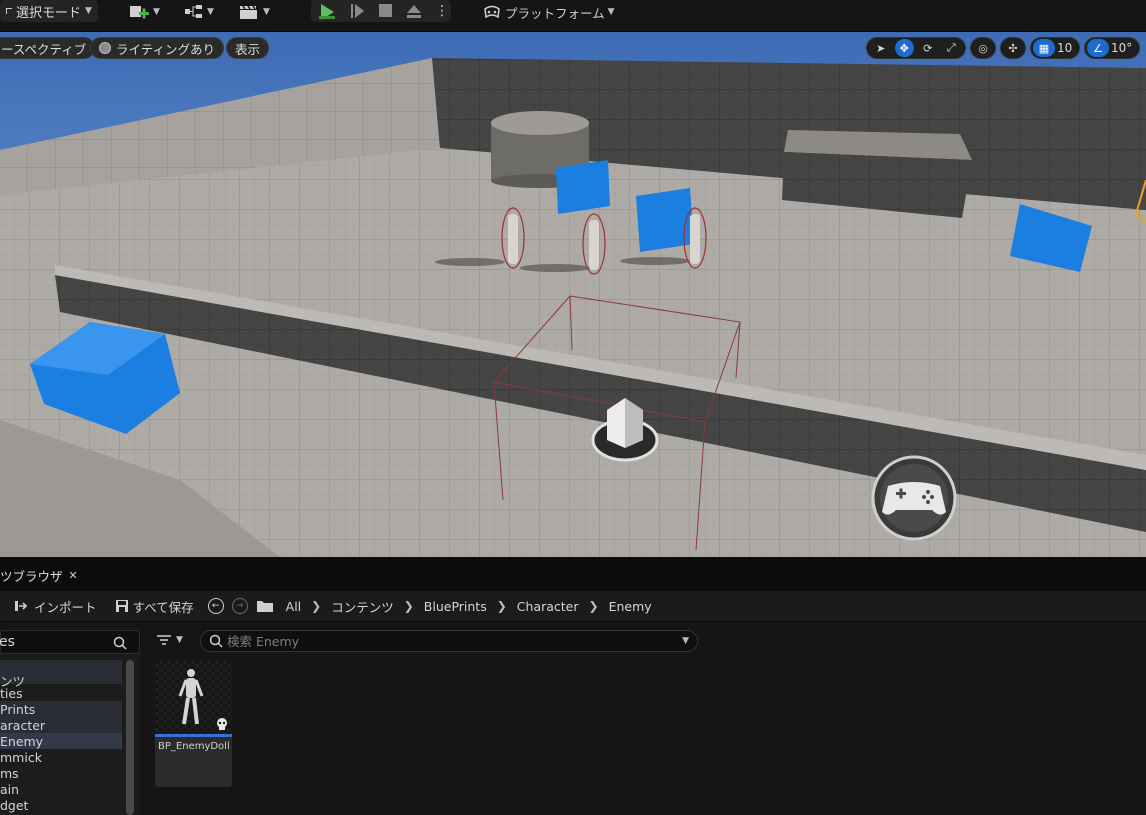  I want to click on more-options-icon: ⋮, so click(442, 11).